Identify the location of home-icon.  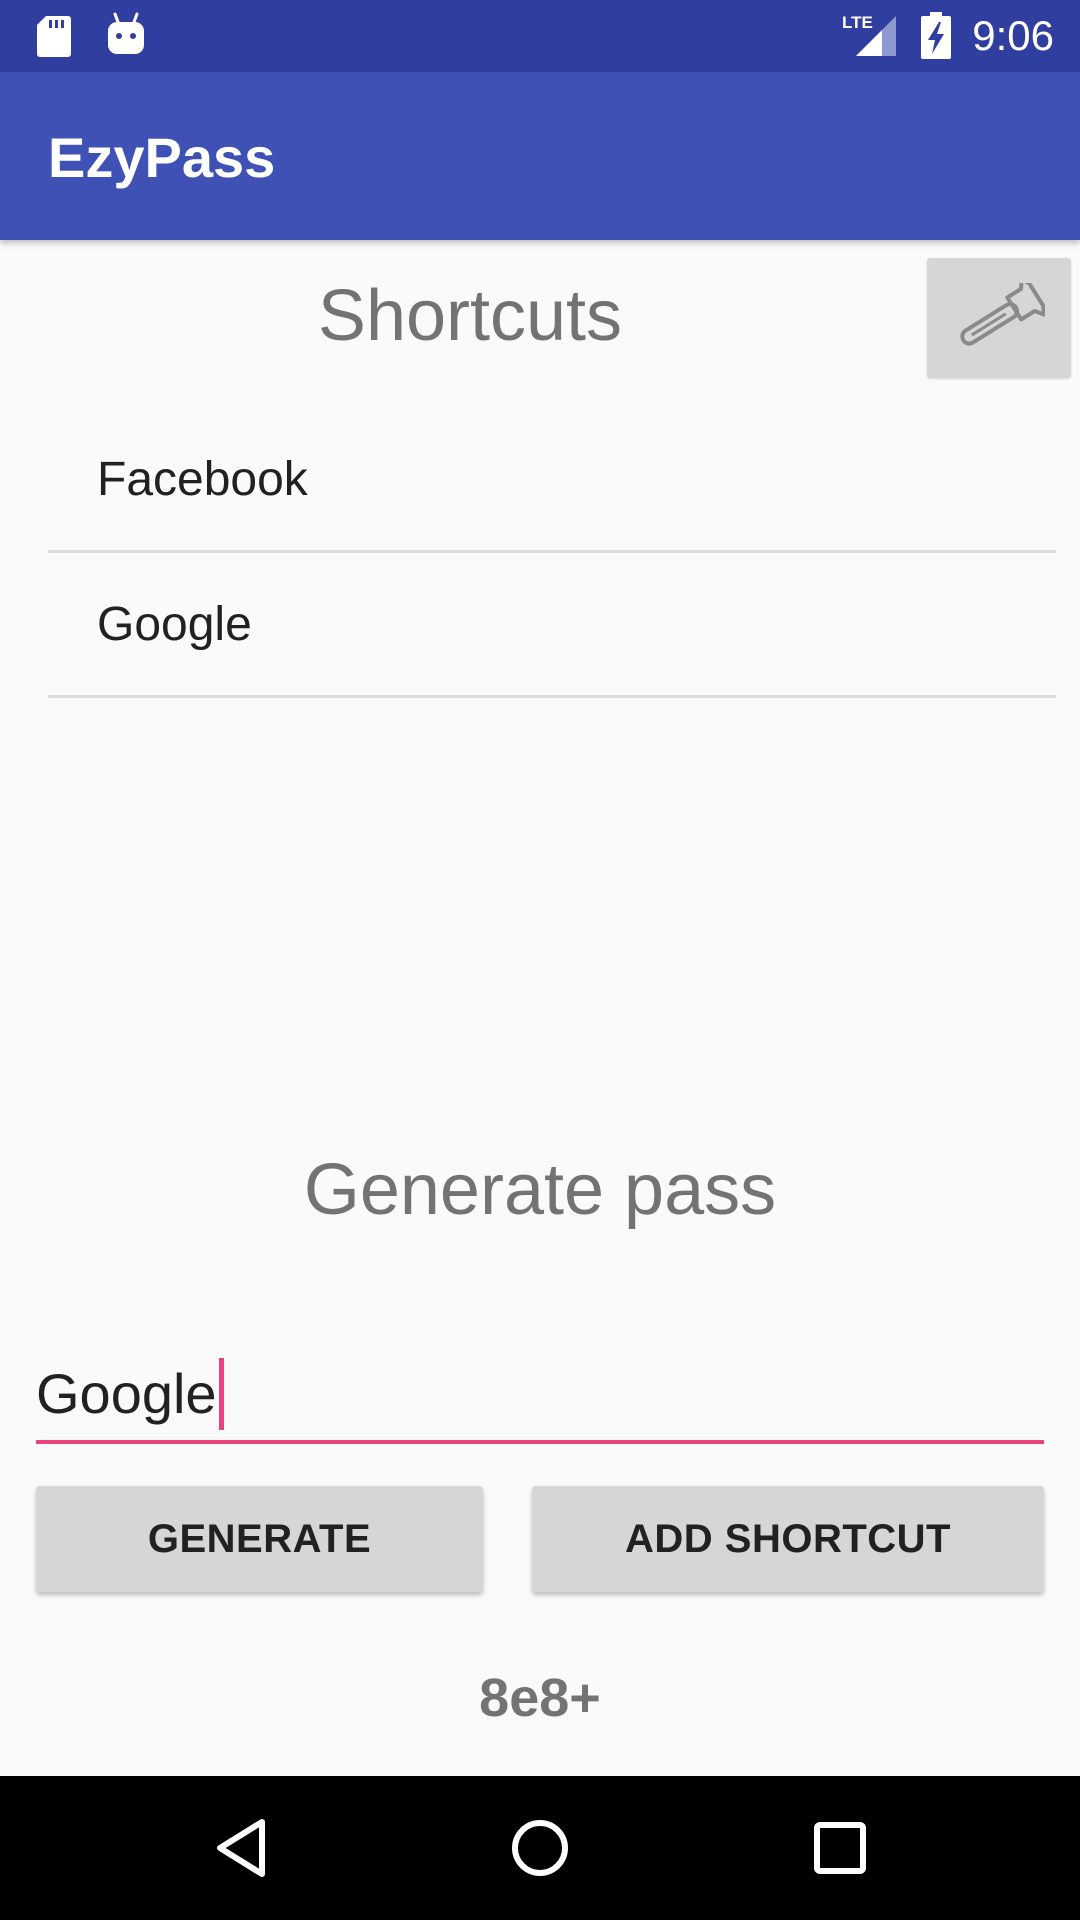
(540, 1848).